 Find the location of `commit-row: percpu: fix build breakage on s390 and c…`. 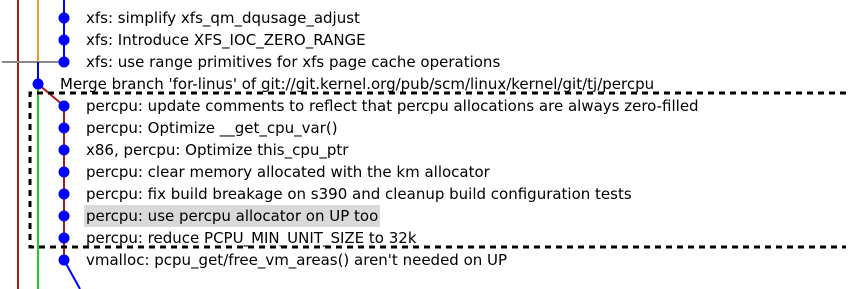

commit-row: percpu: fix build breakage on s390 and c… is located at coordinates (424, 194).